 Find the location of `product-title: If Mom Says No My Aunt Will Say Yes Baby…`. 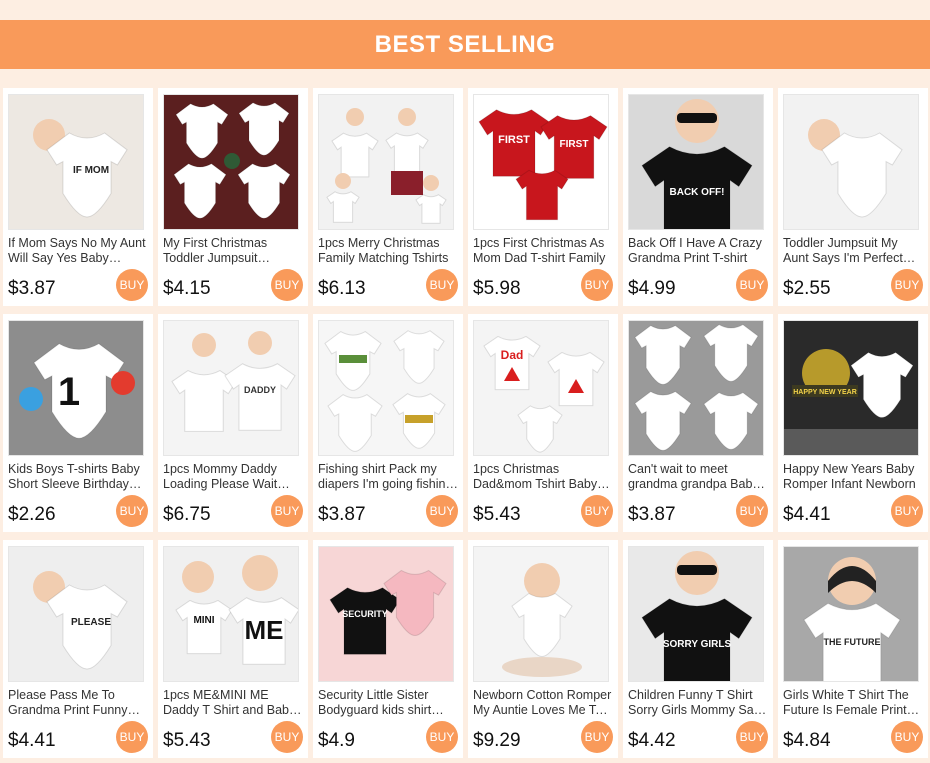

product-title: If Mom Says No My Aunt Will Say Yes Baby… is located at coordinates (78, 251).